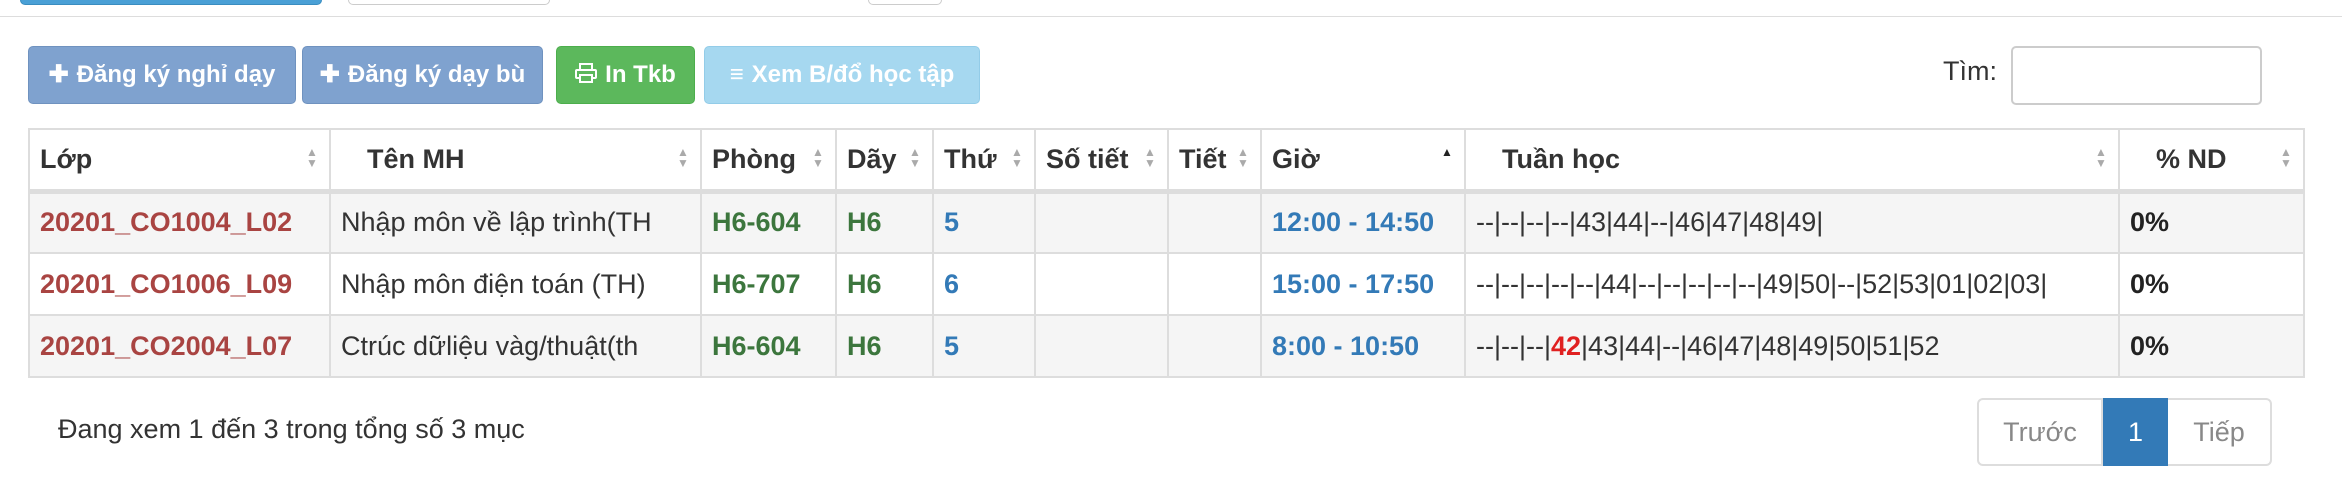  I want to click on col-header-label: Tiết, so click(1203, 158).